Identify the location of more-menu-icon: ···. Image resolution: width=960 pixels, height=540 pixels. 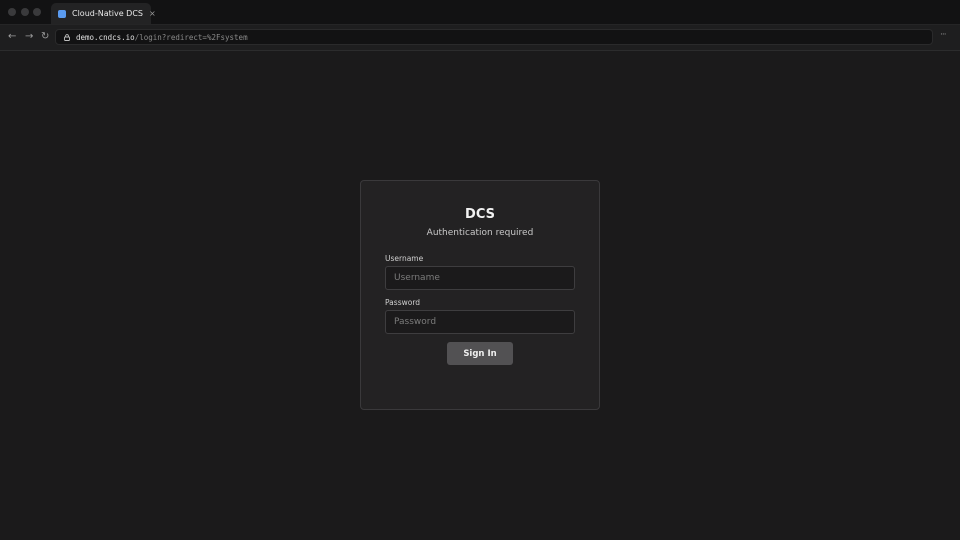
(943, 35).